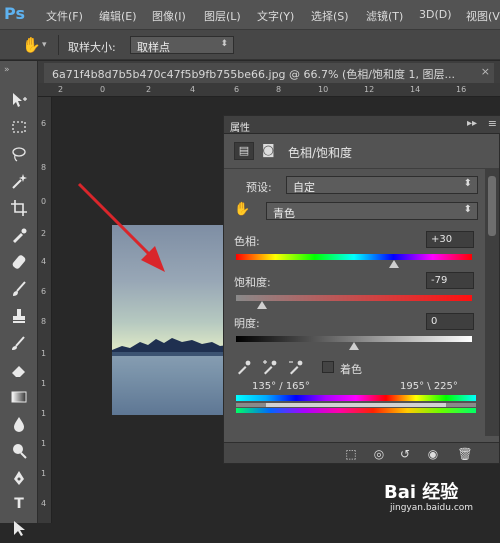  What do you see at coordinates (121, 227) in the screenshot?
I see `annotation-arrow` at bounding box center [121, 227].